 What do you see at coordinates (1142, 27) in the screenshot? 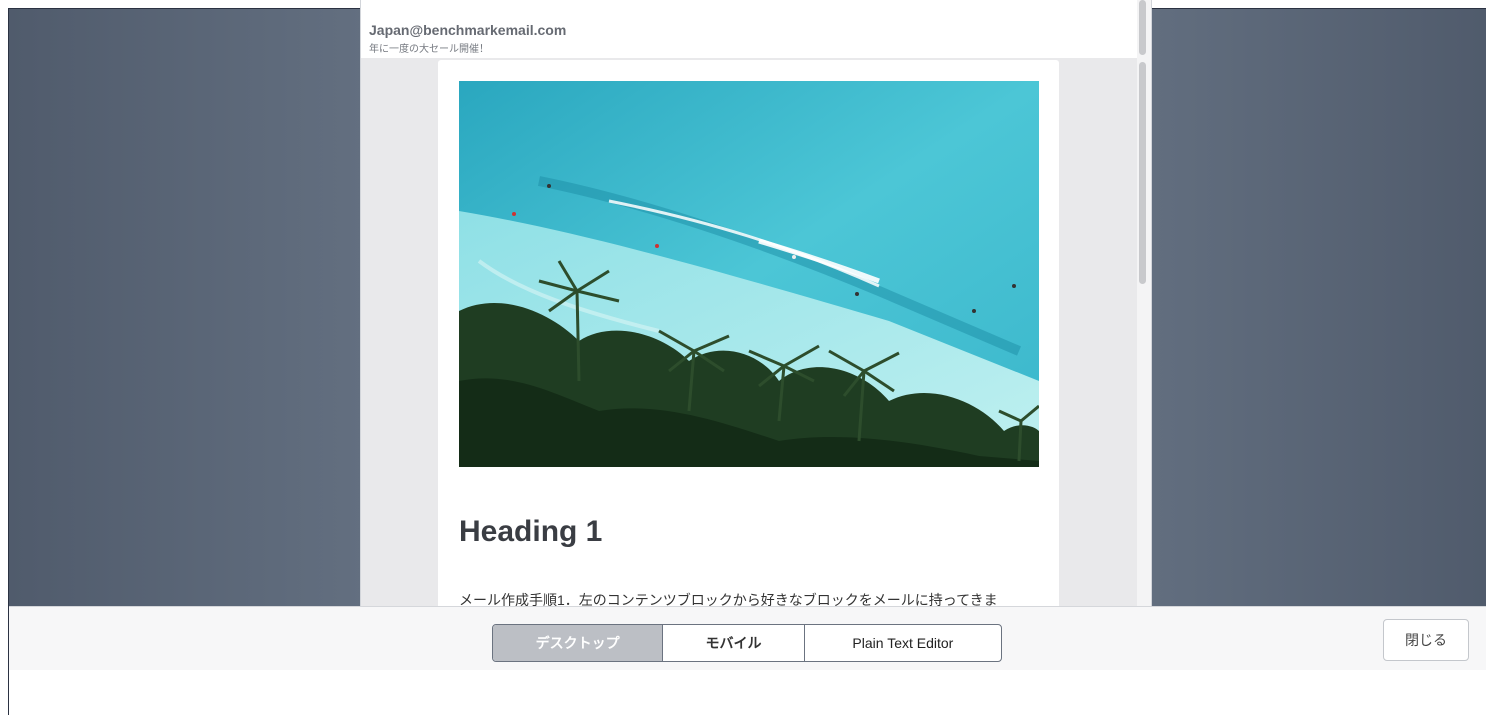
I see `header-scrollbar-thumb` at bounding box center [1142, 27].